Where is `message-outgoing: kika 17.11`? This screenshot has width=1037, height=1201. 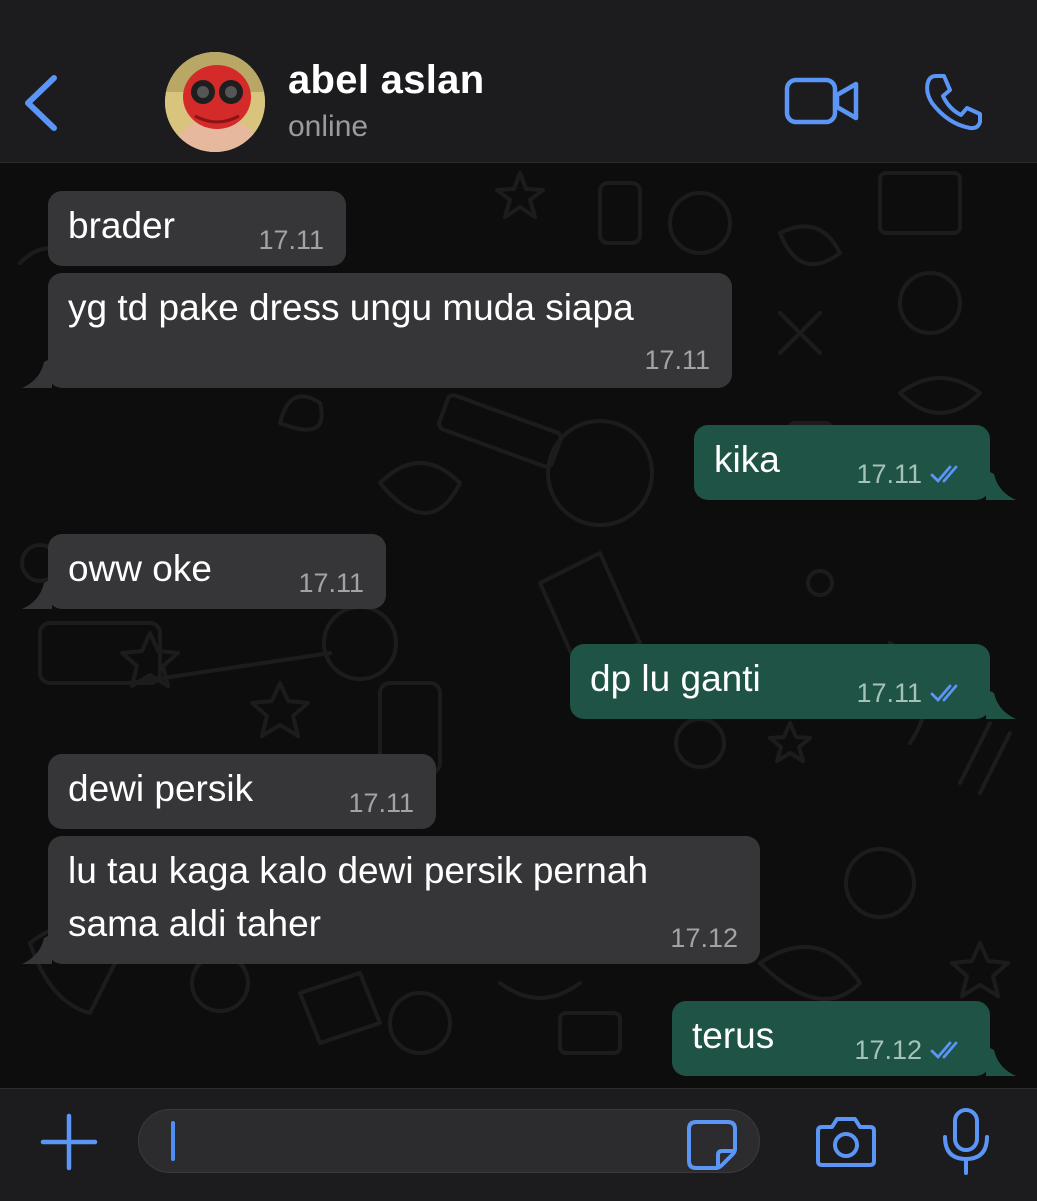 message-outgoing: kika 17.11 is located at coordinates (855, 462).